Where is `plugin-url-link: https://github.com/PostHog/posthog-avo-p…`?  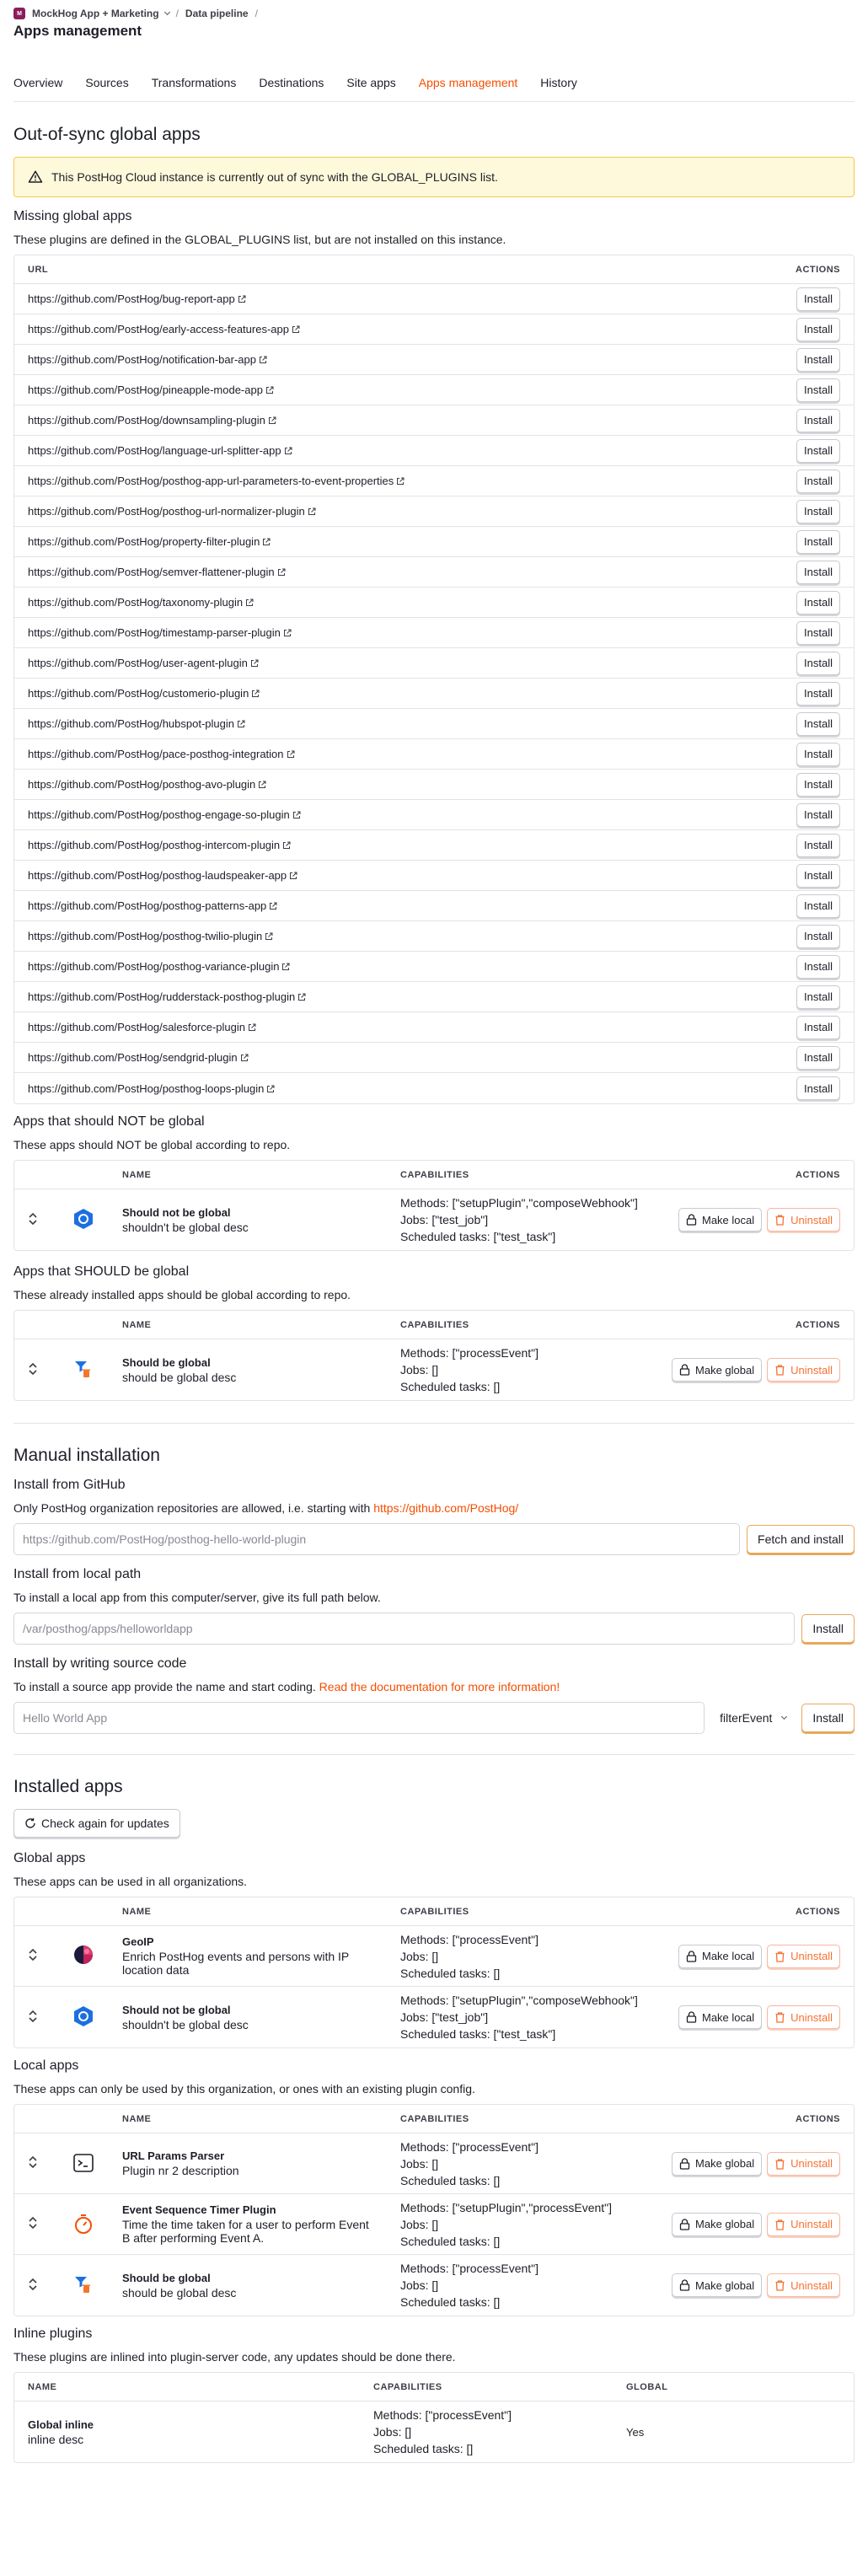
plugin-url-link: https://github.com/PostHog/posthog-avo-p… is located at coordinates (141, 784).